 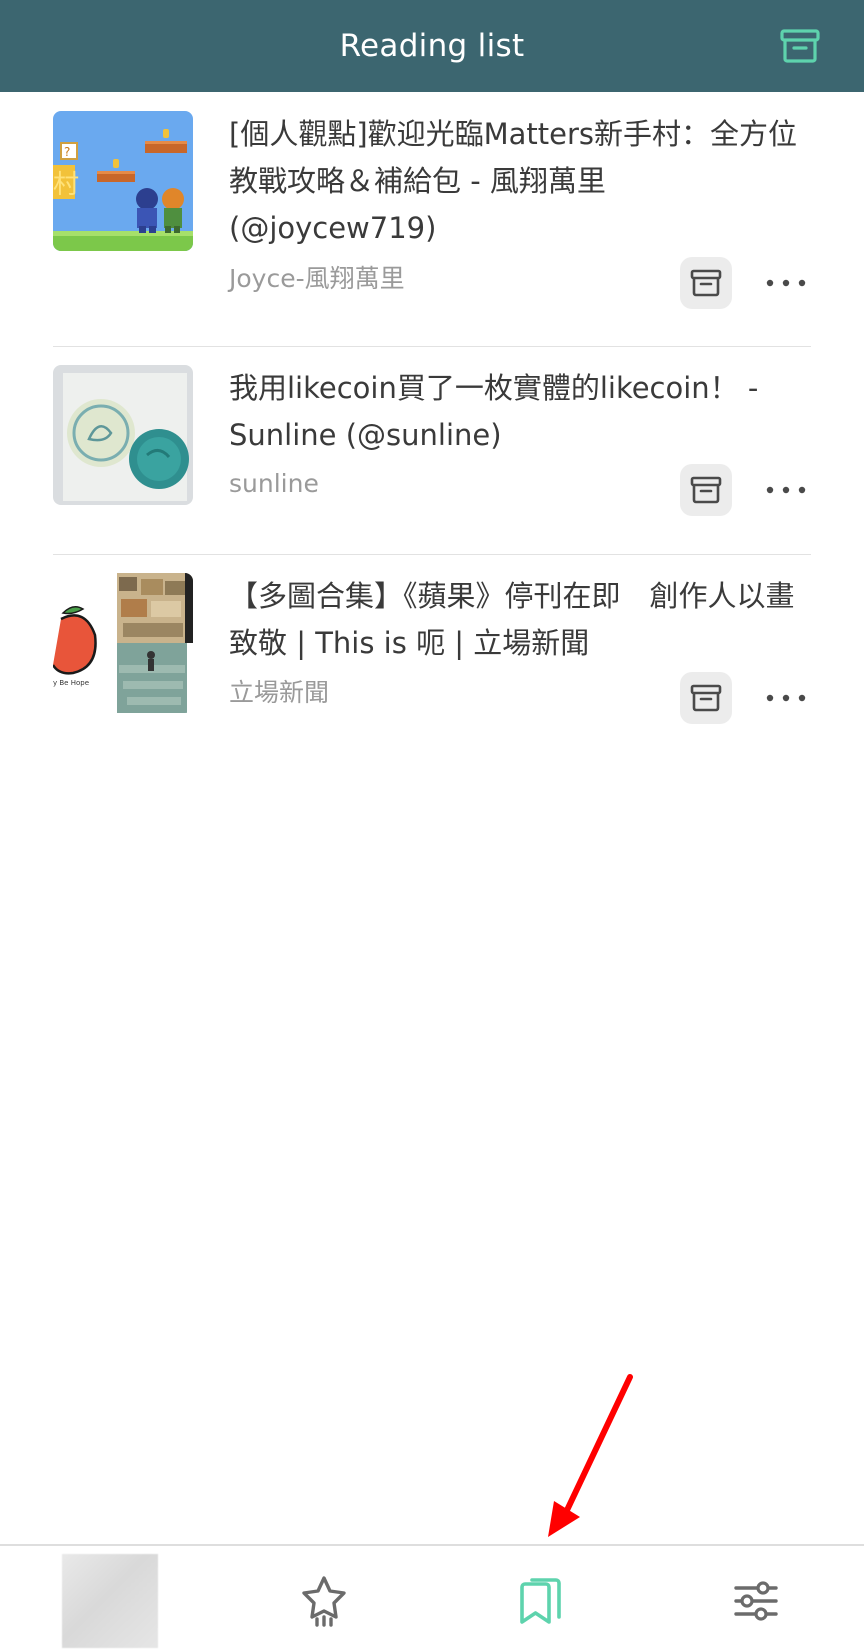 I want to click on annotation-arrow, so click(x=590, y=1455).